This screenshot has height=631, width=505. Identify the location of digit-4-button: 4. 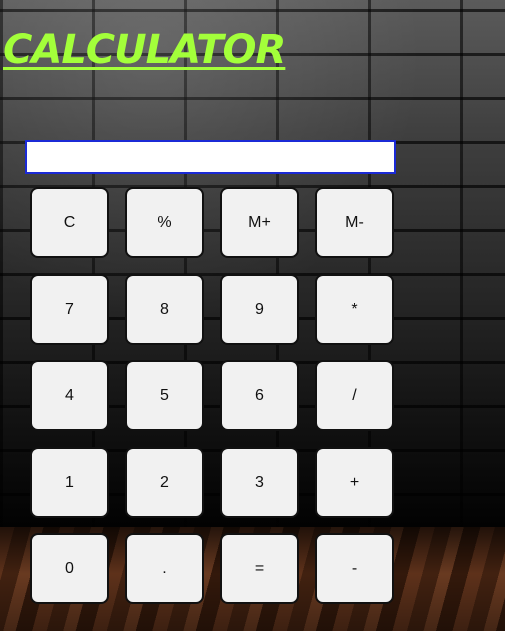
(69, 395).